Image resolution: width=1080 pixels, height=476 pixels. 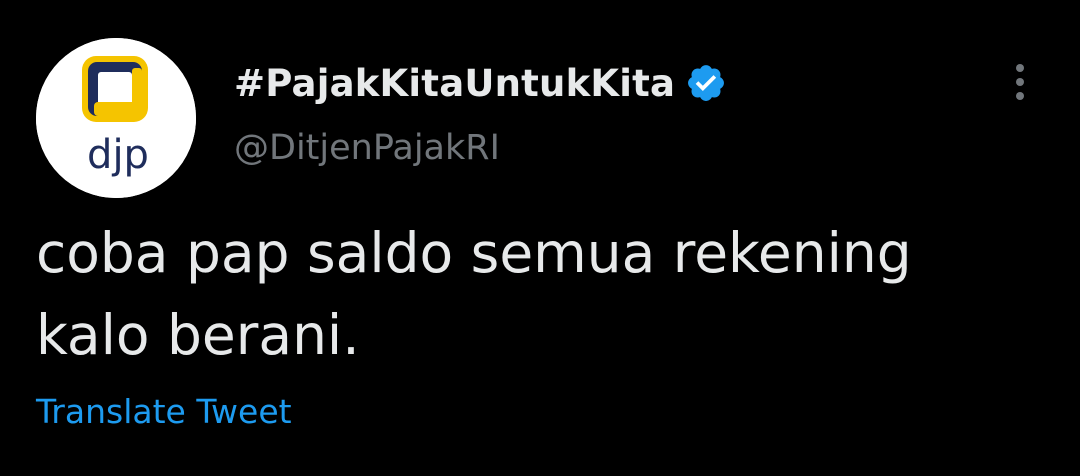 I want to click on display-name-row: #PajakKitaUntukKita, so click(x=480, y=83).